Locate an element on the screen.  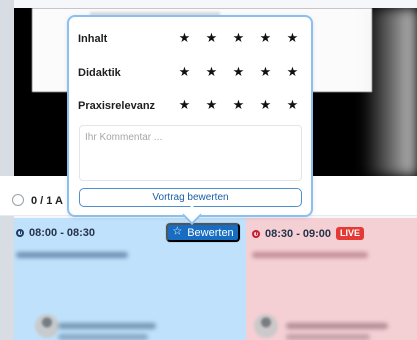
rating-row-inhalt: Inhalt ★ ★ ★ ★ ★ is located at coordinates (191, 39).